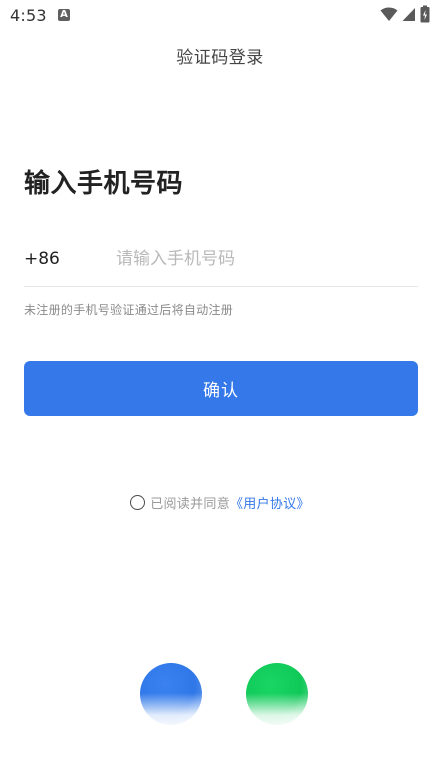  What do you see at coordinates (104, 184) in the screenshot?
I see `page-title: 输入手机号码` at bounding box center [104, 184].